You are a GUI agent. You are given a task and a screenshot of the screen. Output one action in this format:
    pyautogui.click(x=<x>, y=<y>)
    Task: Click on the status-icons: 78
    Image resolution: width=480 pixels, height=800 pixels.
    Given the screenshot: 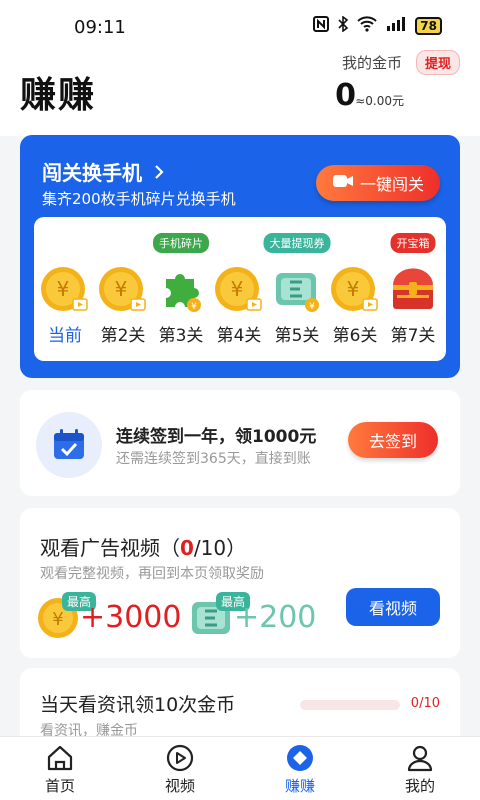 What is the action you would take?
    pyautogui.click(x=377, y=25)
    